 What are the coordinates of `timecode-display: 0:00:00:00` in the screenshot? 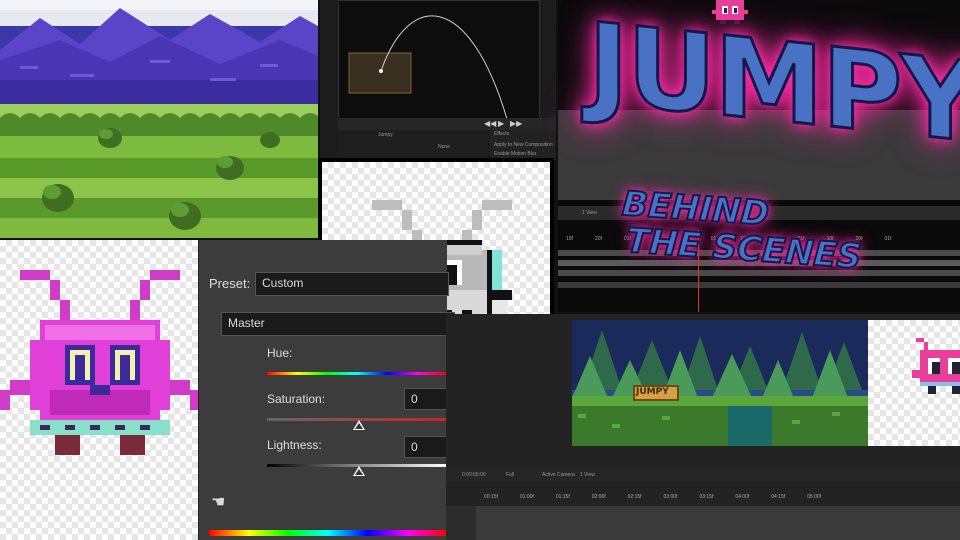 It's located at (474, 475).